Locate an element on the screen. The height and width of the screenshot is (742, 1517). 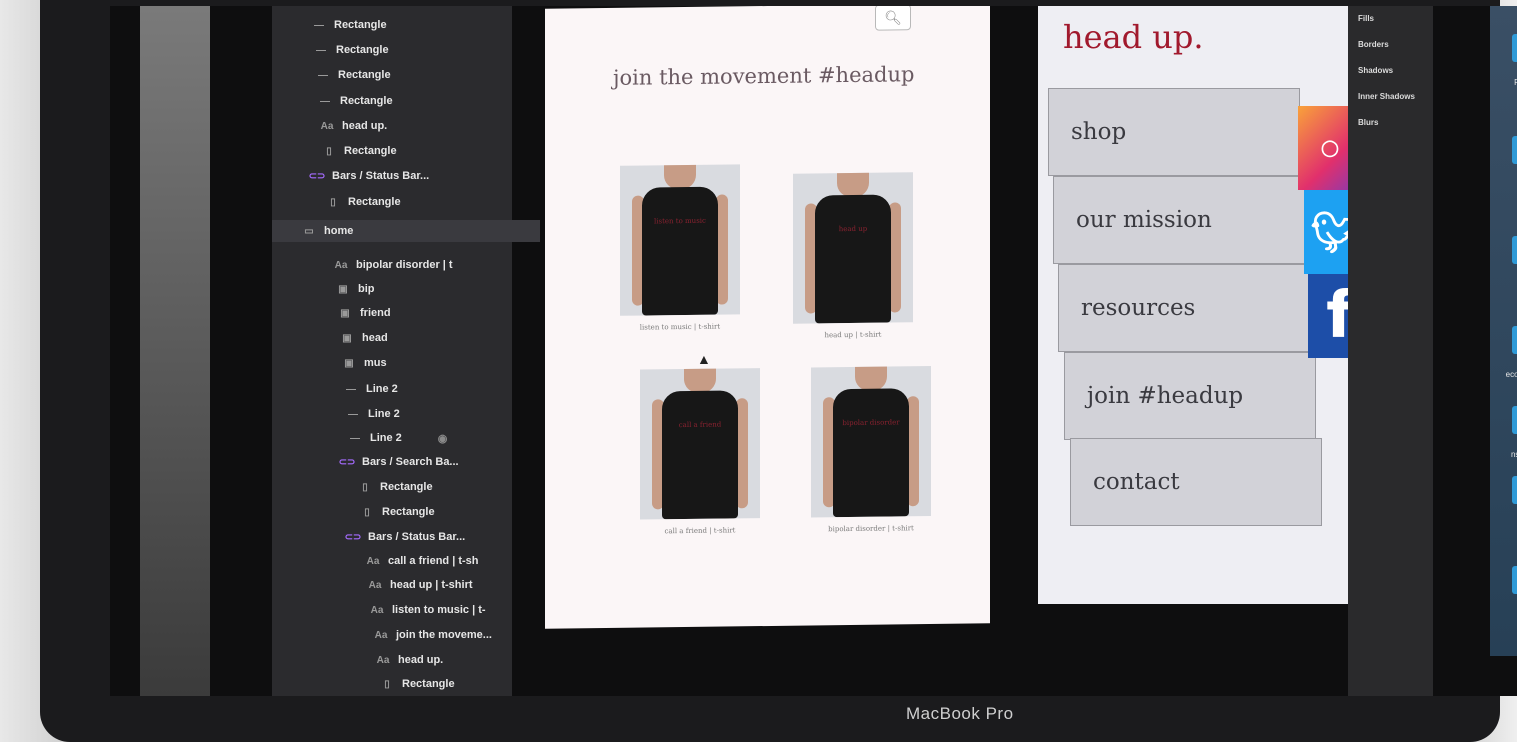
layer-row: ▣ mus is located at coordinates (363, 363).